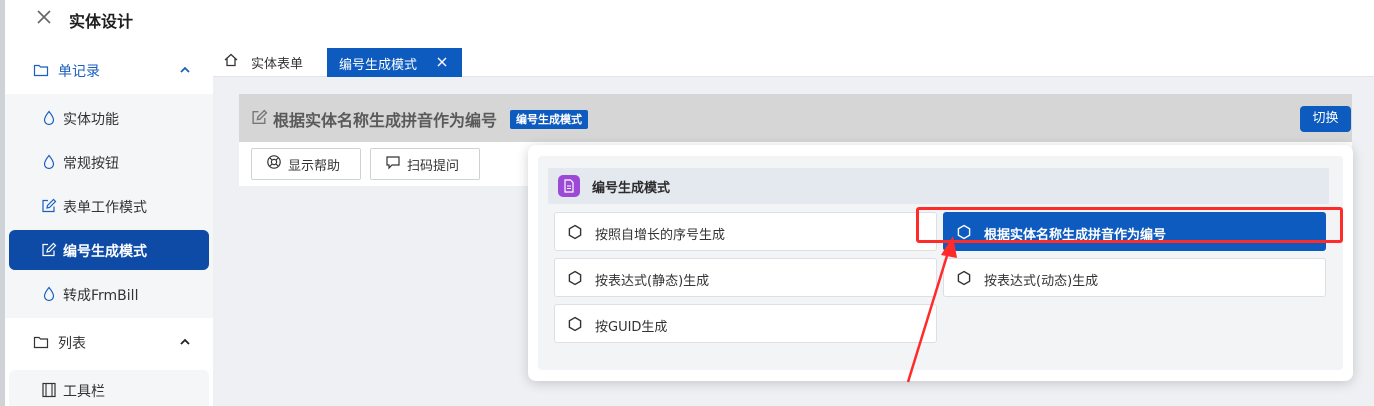 The width and height of the screenshot is (1374, 406). Describe the element at coordinates (631, 188) in the screenshot. I see `popup-title: 编号生成模式` at that location.